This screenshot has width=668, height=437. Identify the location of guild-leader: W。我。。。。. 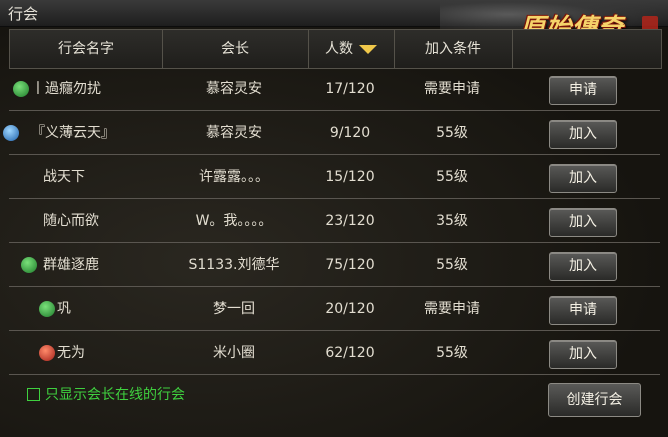
(234, 221).